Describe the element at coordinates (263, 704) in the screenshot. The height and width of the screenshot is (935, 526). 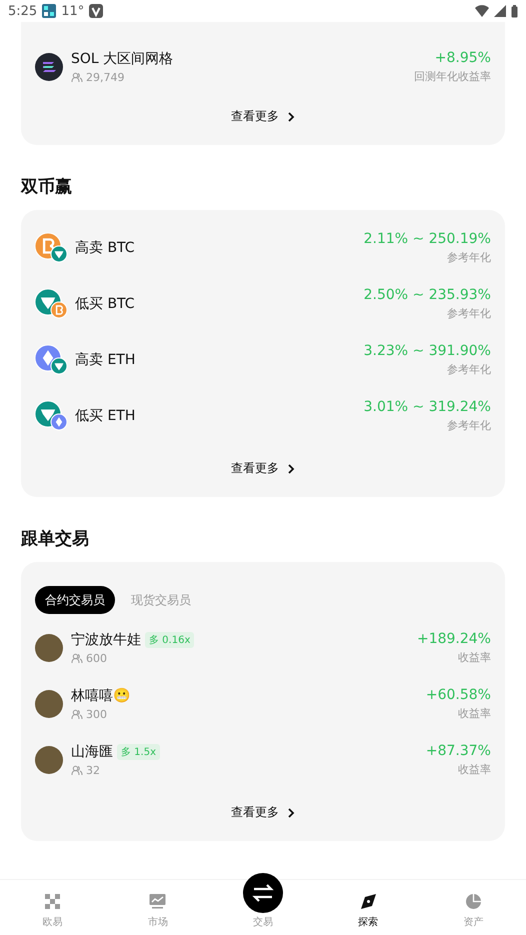
I see `trader-row: 林嘻嘻😬 300 +60.58% 收益率` at that location.